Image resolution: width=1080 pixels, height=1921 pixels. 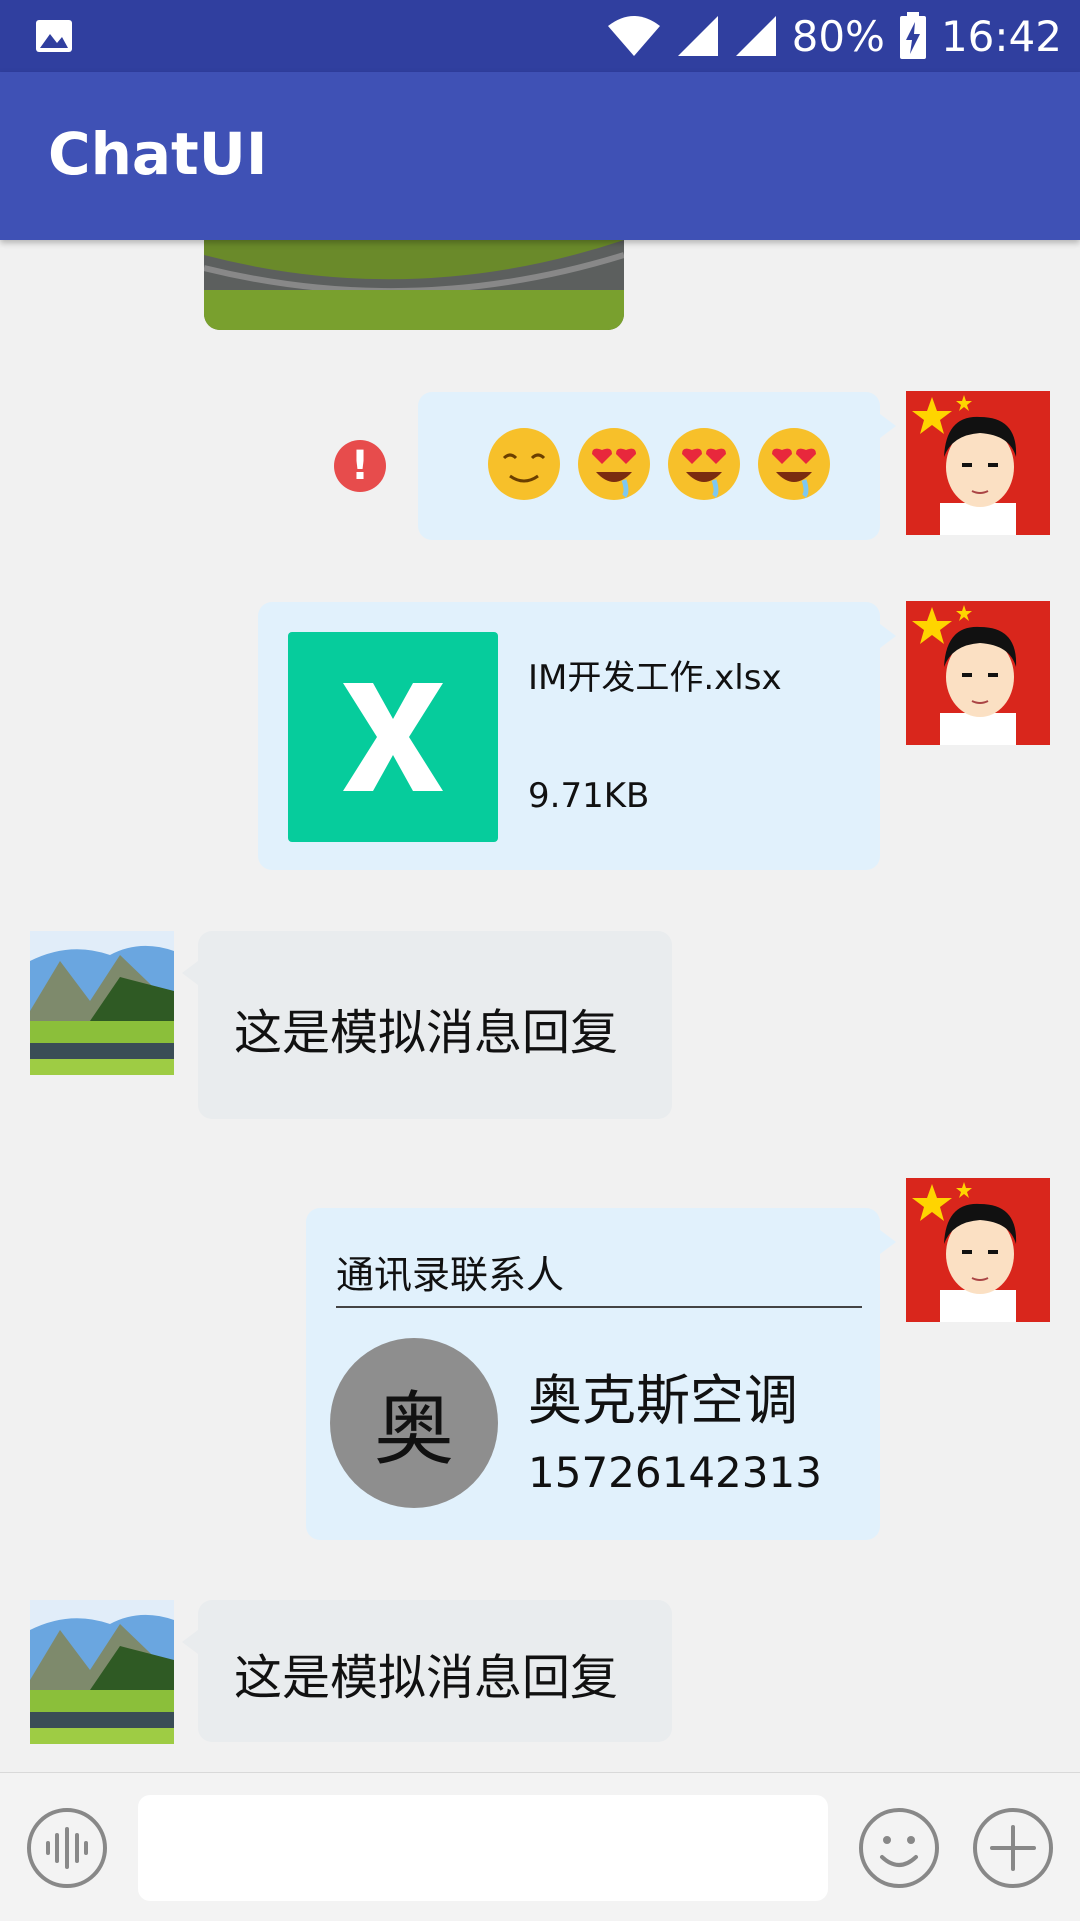 I want to click on excel-file-icon, so click(x=393, y=737).